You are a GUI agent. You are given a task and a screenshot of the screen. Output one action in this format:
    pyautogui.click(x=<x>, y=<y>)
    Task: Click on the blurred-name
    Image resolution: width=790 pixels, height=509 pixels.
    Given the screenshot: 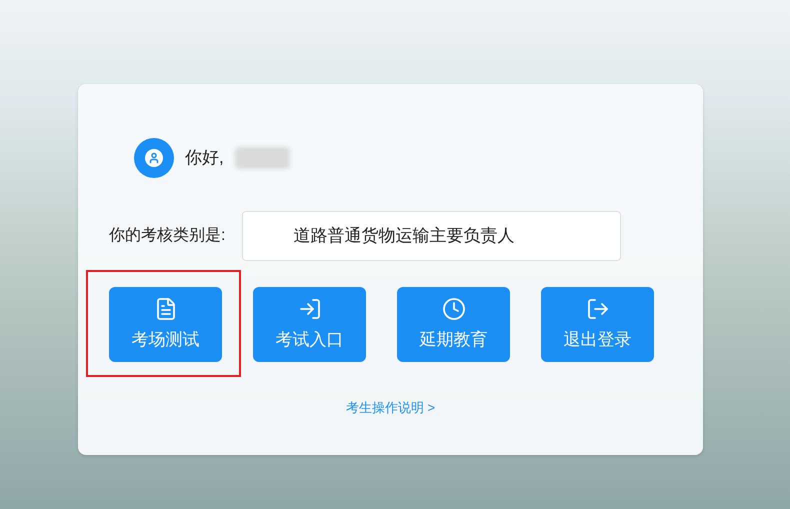 What is the action you would take?
    pyautogui.click(x=262, y=158)
    